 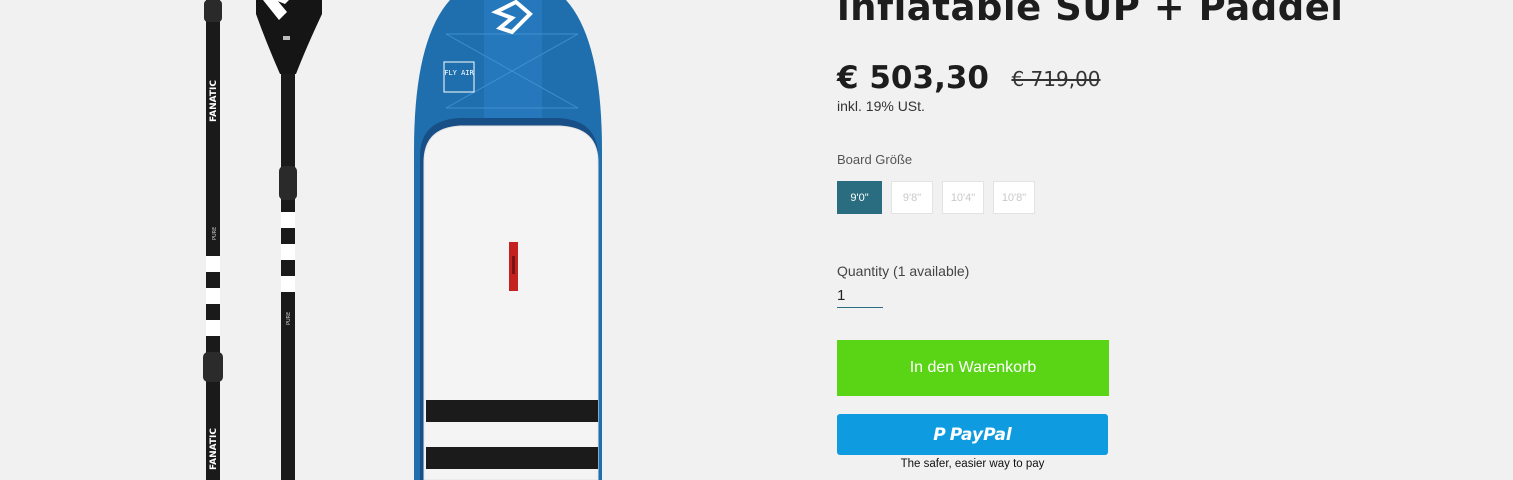 What do you see at coordinates (912, 197) in the screenshot?
I see `variant-option-9-8: 9'8"` at bounding box center [912, 197].